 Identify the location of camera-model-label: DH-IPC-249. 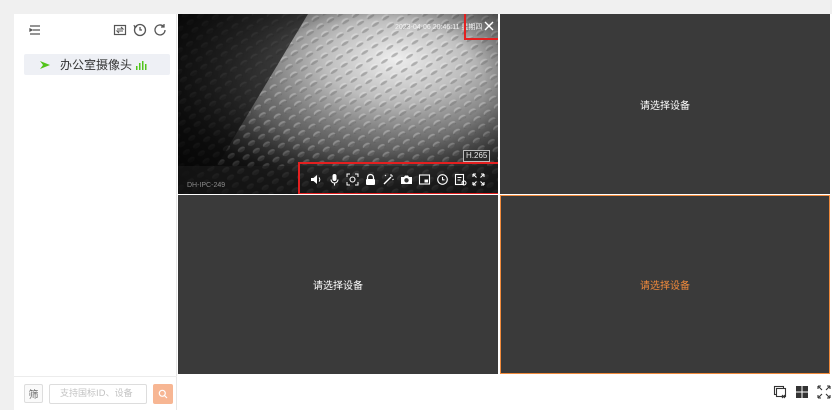
(206, 185).